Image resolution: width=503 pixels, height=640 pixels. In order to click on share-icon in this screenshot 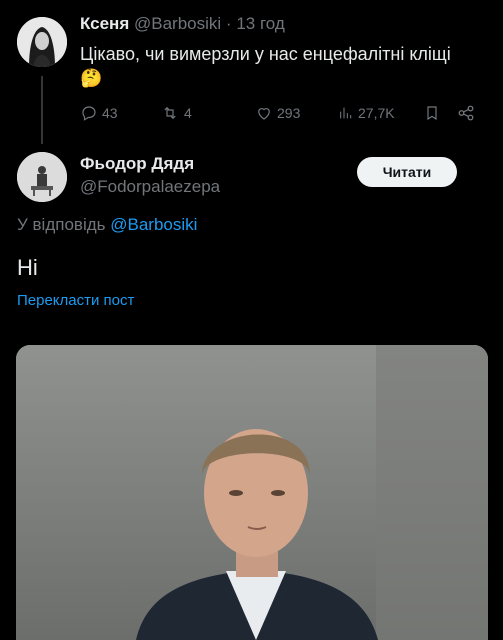, I will do `click(466, 113)`.